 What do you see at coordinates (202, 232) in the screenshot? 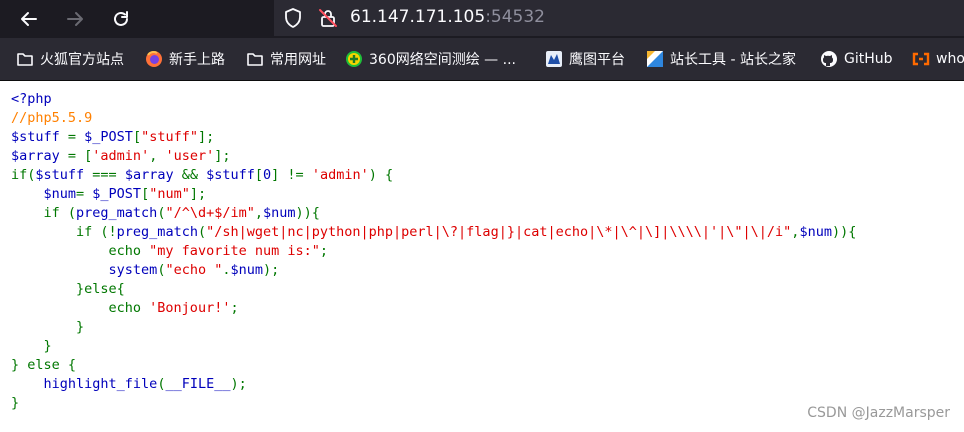
I see `code-token: (` at bounding box center [202, 232].